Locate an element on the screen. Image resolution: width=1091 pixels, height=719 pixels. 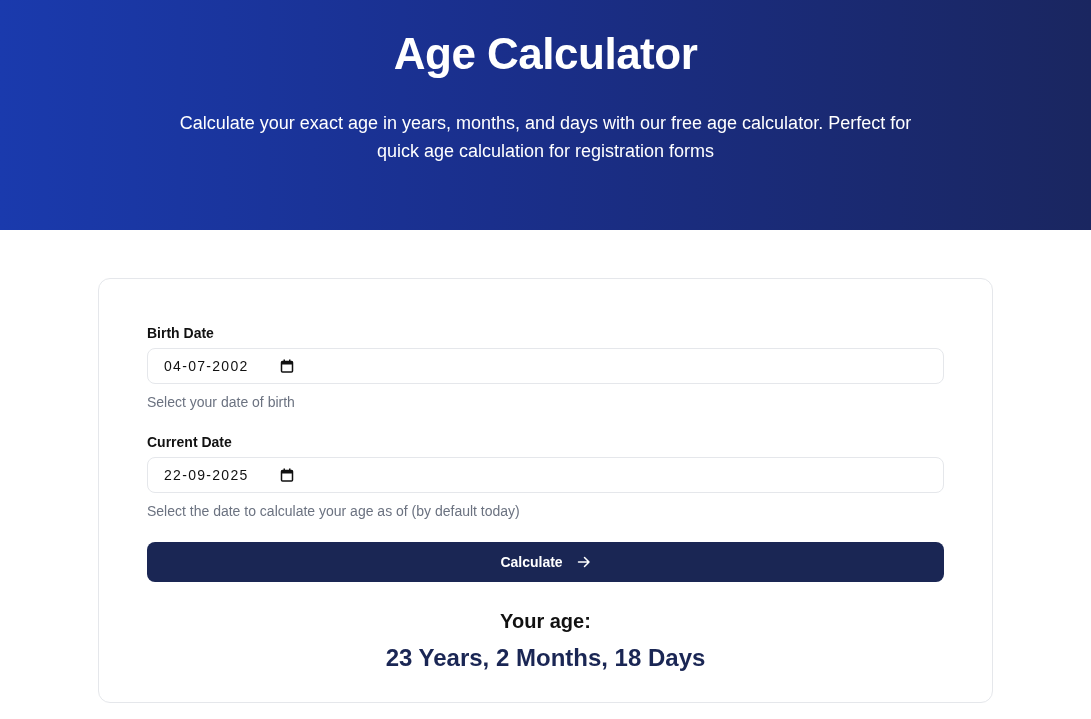
result-heading: Your age: is located at coordinates (545, 621).